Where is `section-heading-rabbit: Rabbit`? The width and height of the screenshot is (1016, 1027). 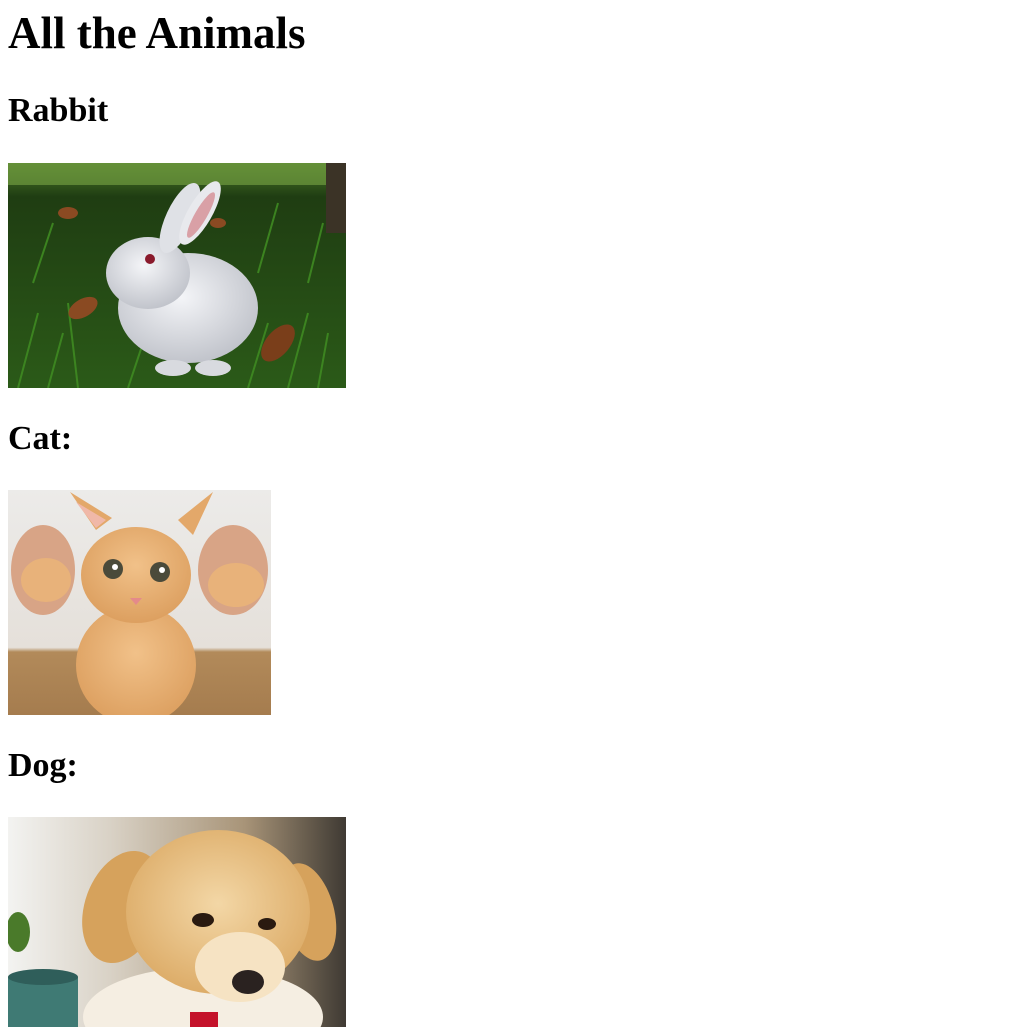 section-heading-rabbit: Rabbit is located at coordinates (58, 110).